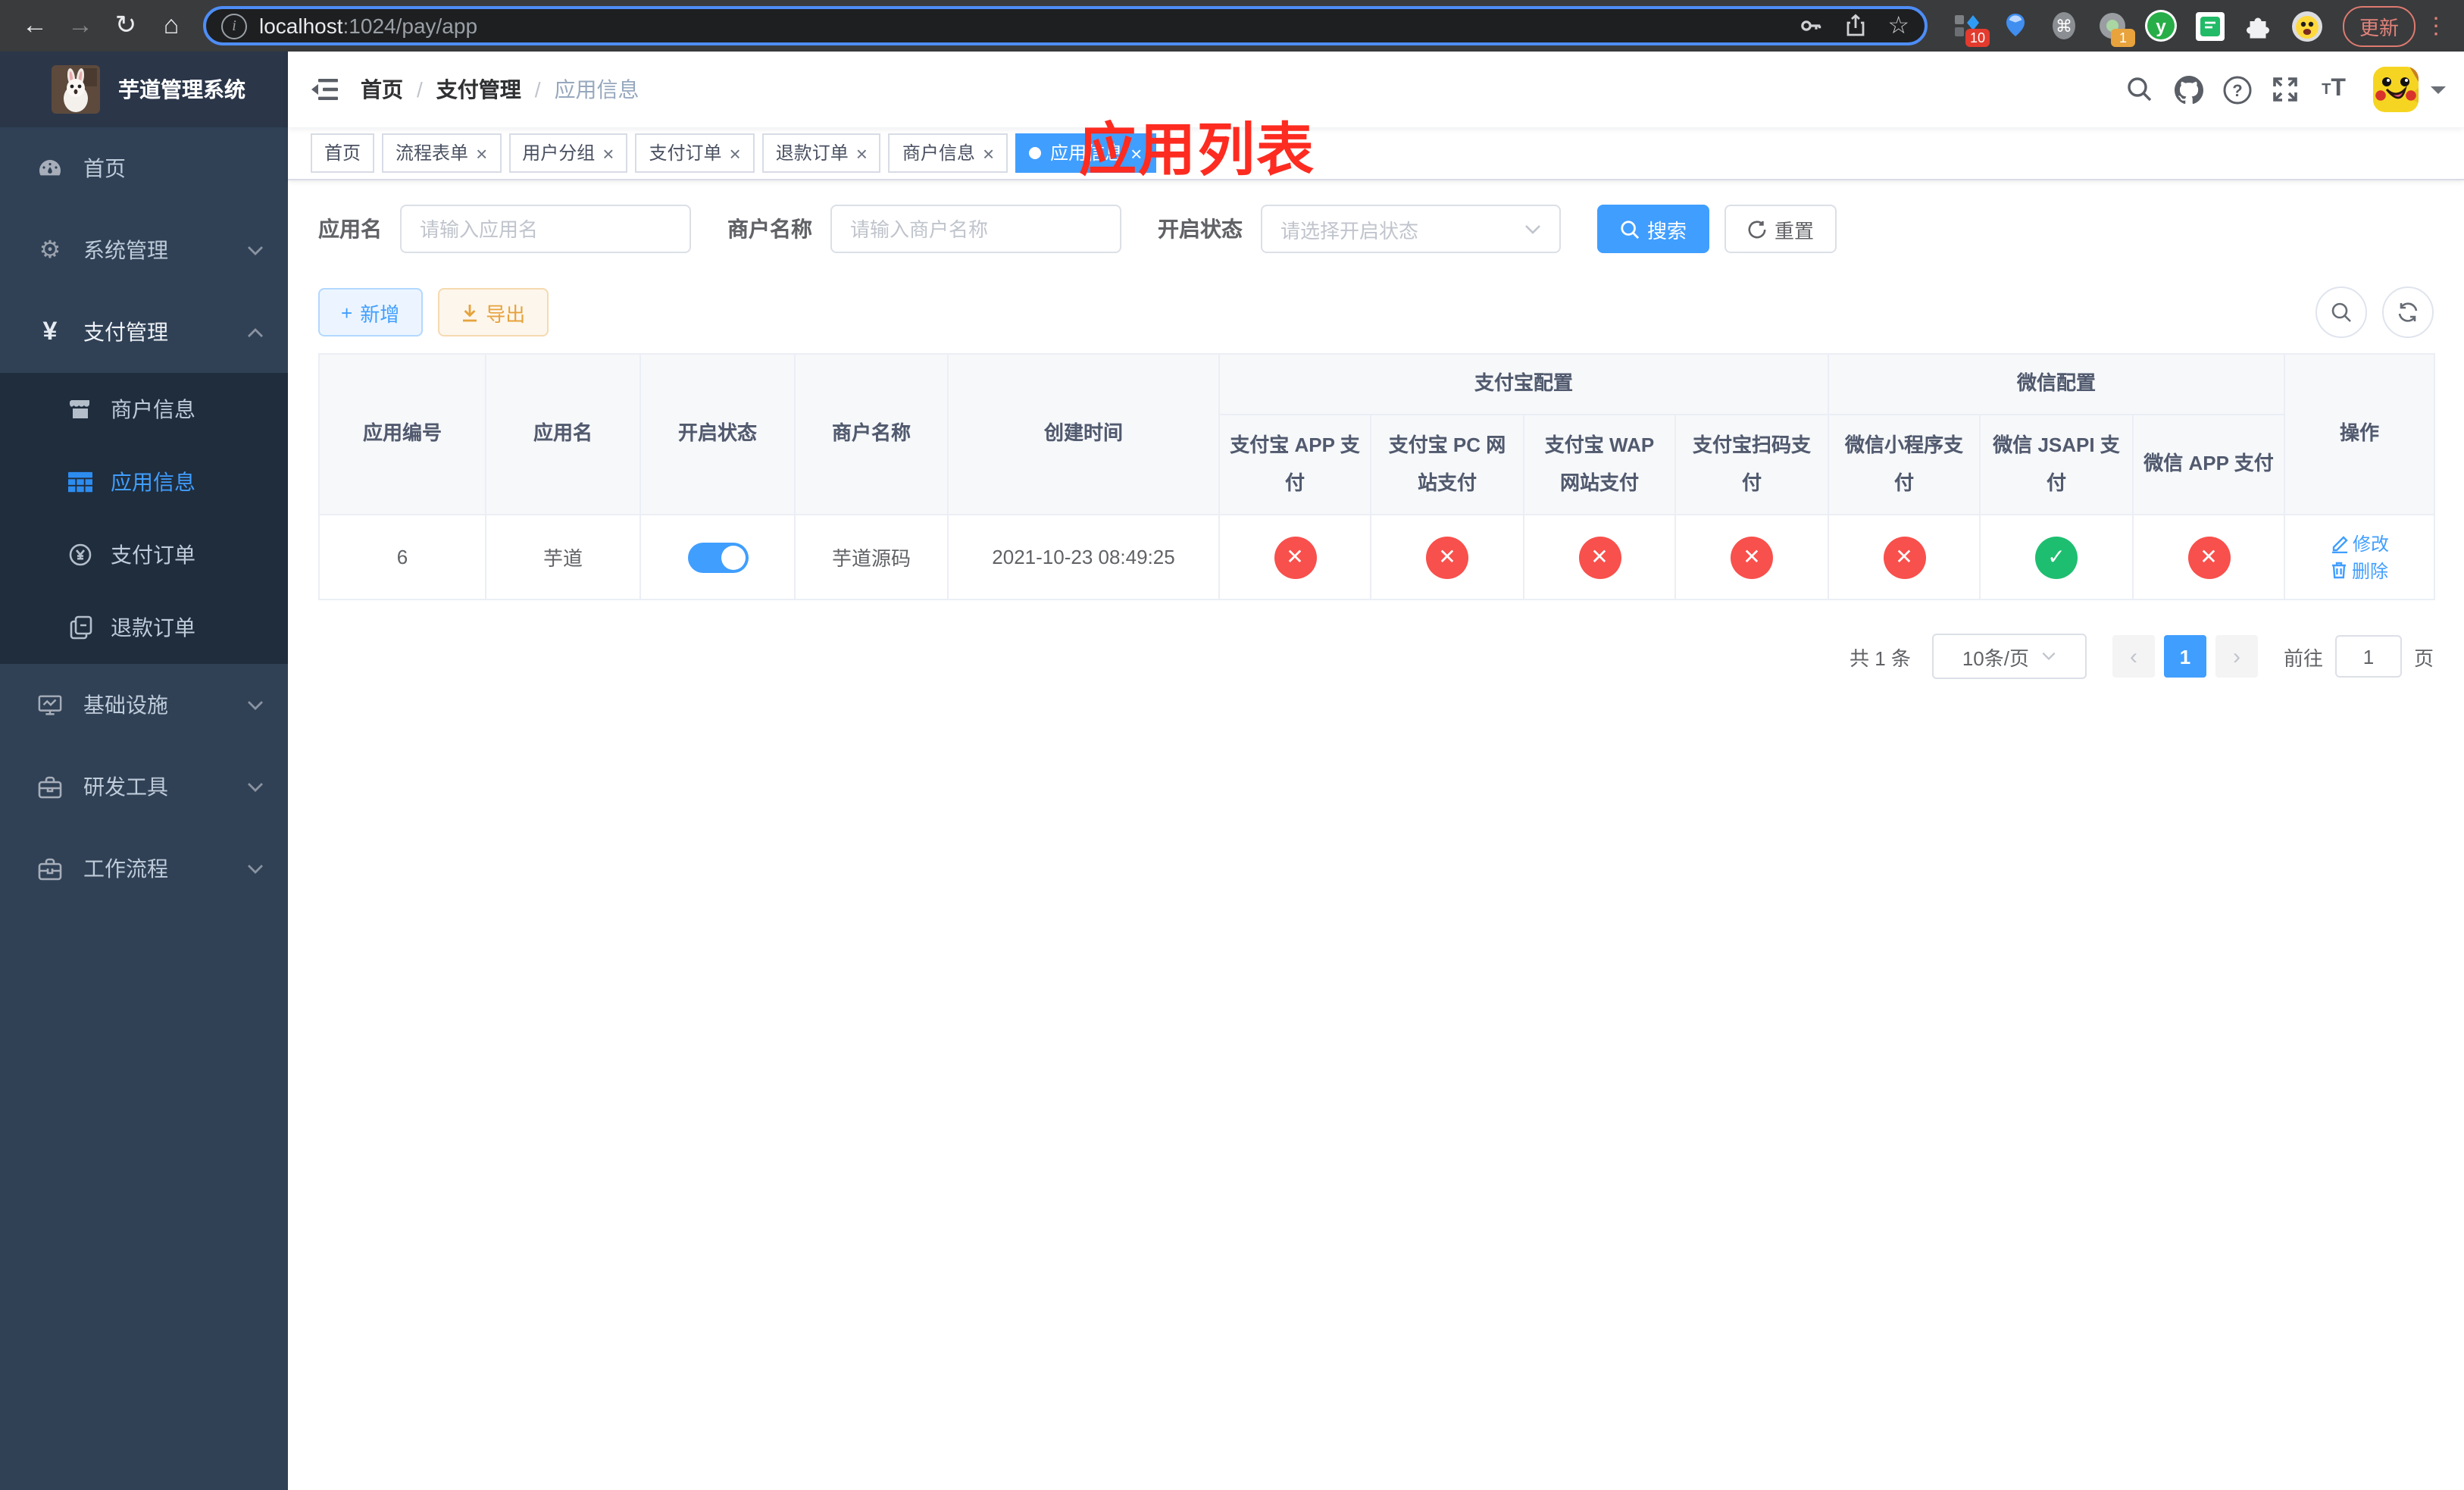  I want to click on status-select: 请选择开启状态, so click(1411, 229).